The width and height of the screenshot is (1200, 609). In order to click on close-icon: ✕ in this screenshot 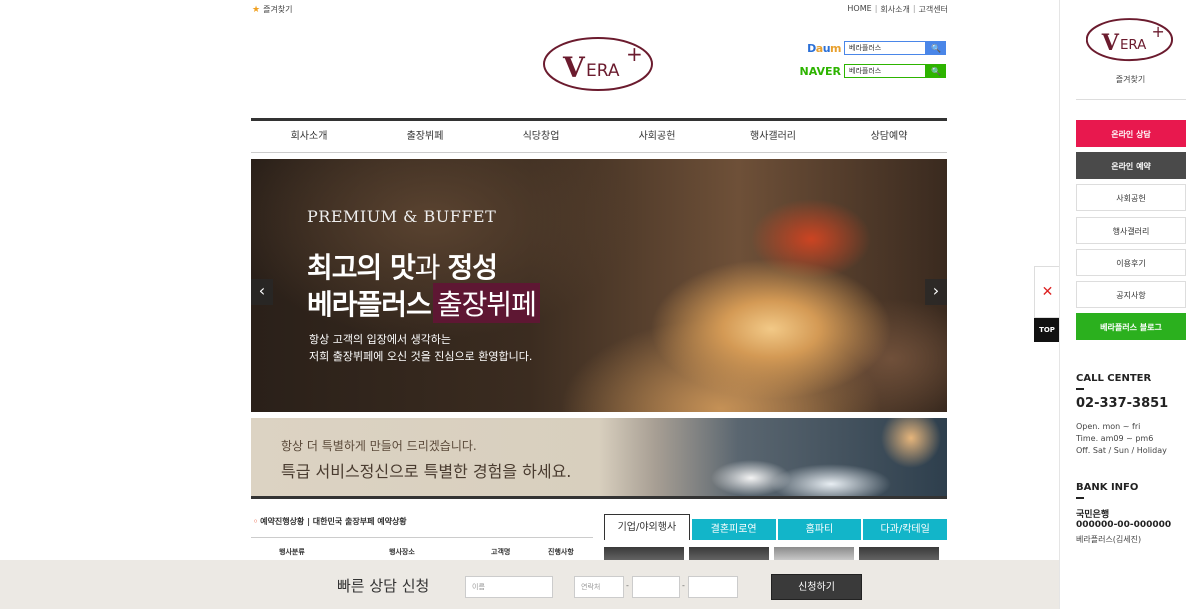, I will do `click(1047, 292)`.